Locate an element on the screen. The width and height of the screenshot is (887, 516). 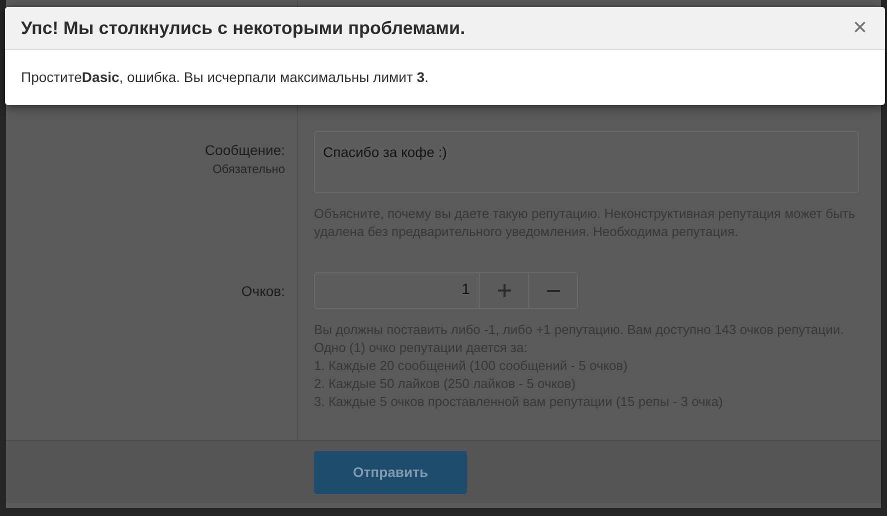
field-label: Сообщение: is located at coordinates (244, 150).